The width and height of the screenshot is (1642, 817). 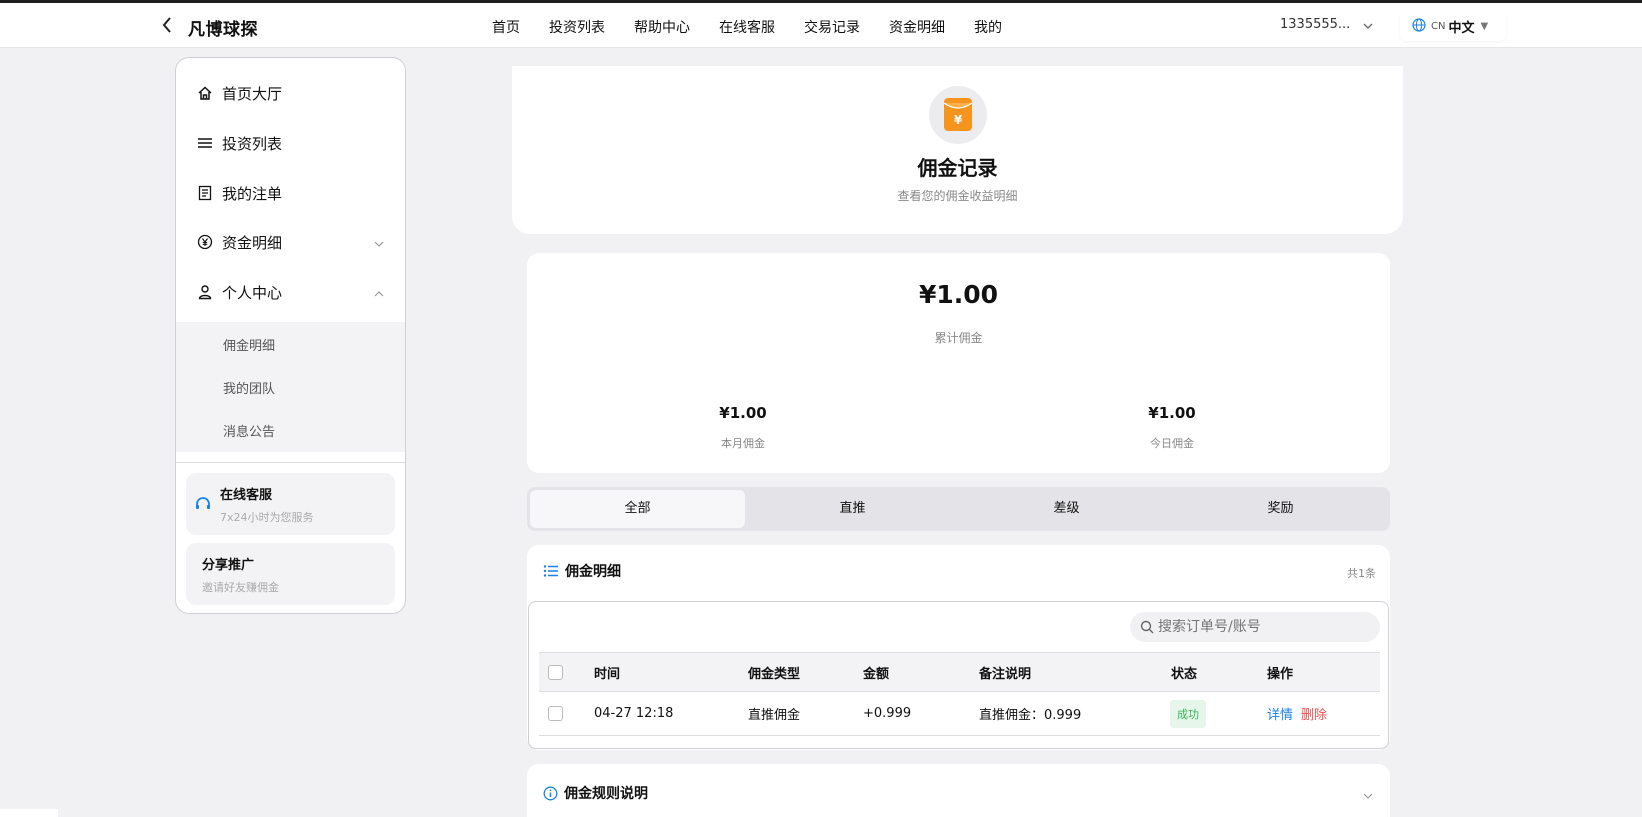 What do you see at coordinates (593, 572) in the screenshot?
I see `detail-title: 佣金明细` at bounding box center [593, 572].